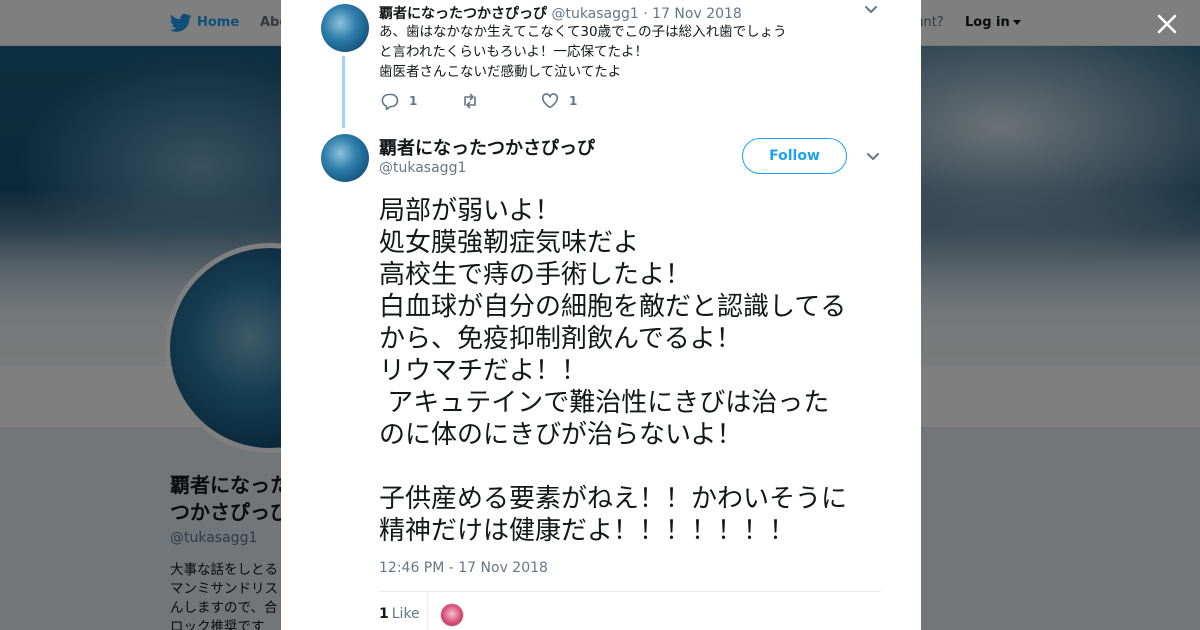  I want to click on parent-tweet-author-handle: @tukasagg1, so click(594, 14).